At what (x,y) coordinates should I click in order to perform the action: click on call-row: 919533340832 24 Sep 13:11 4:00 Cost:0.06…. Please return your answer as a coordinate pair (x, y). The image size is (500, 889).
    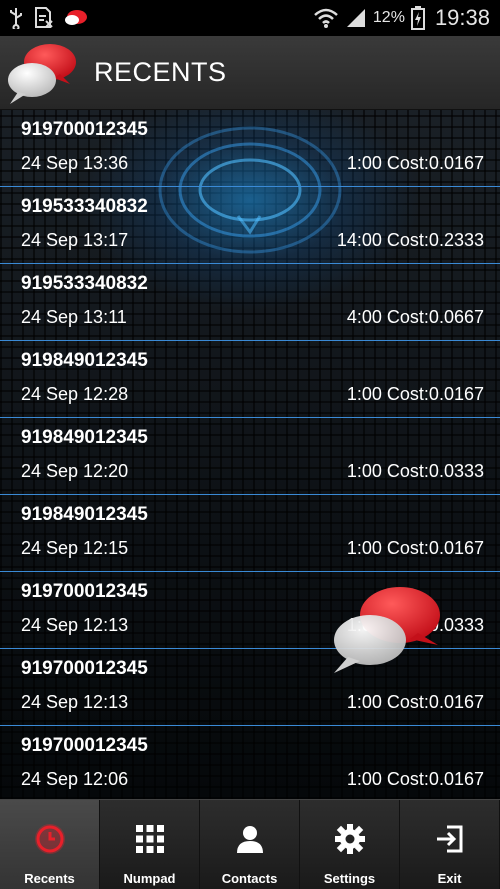
    Looking at the image, I should click on (250, 302).